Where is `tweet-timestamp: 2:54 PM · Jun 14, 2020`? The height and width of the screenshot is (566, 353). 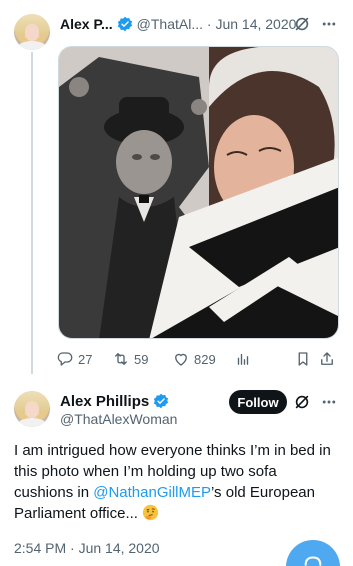
tweet-timestamp: 2:54 PM · Jun 14, 2020 is located at coordinates (87, 548).